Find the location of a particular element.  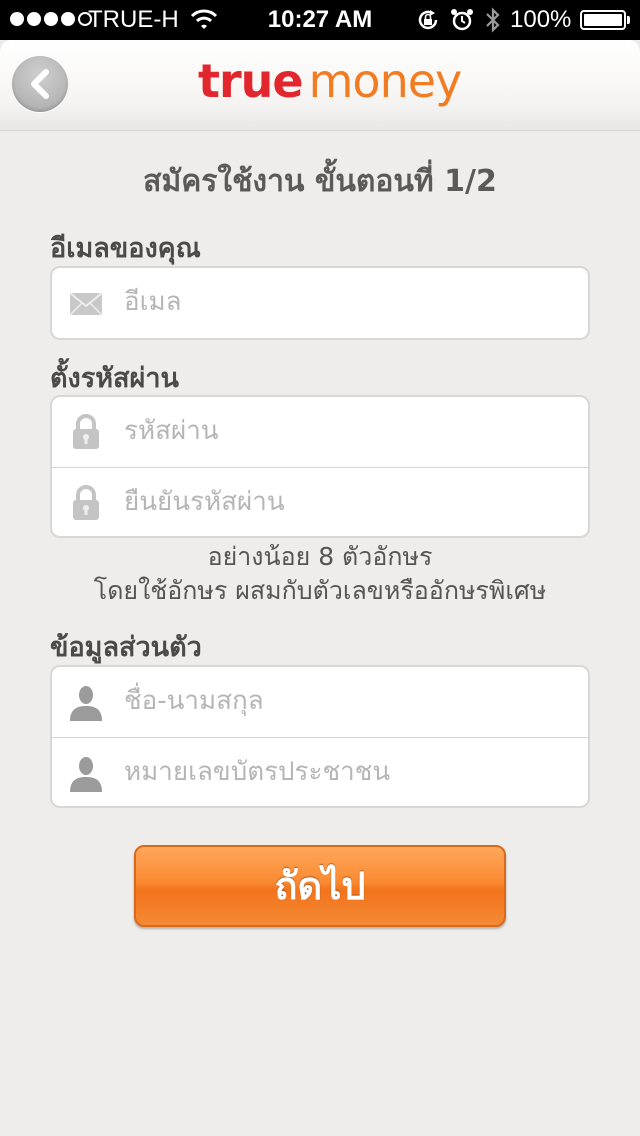

password-field-group is located at coordinates (320, 466).